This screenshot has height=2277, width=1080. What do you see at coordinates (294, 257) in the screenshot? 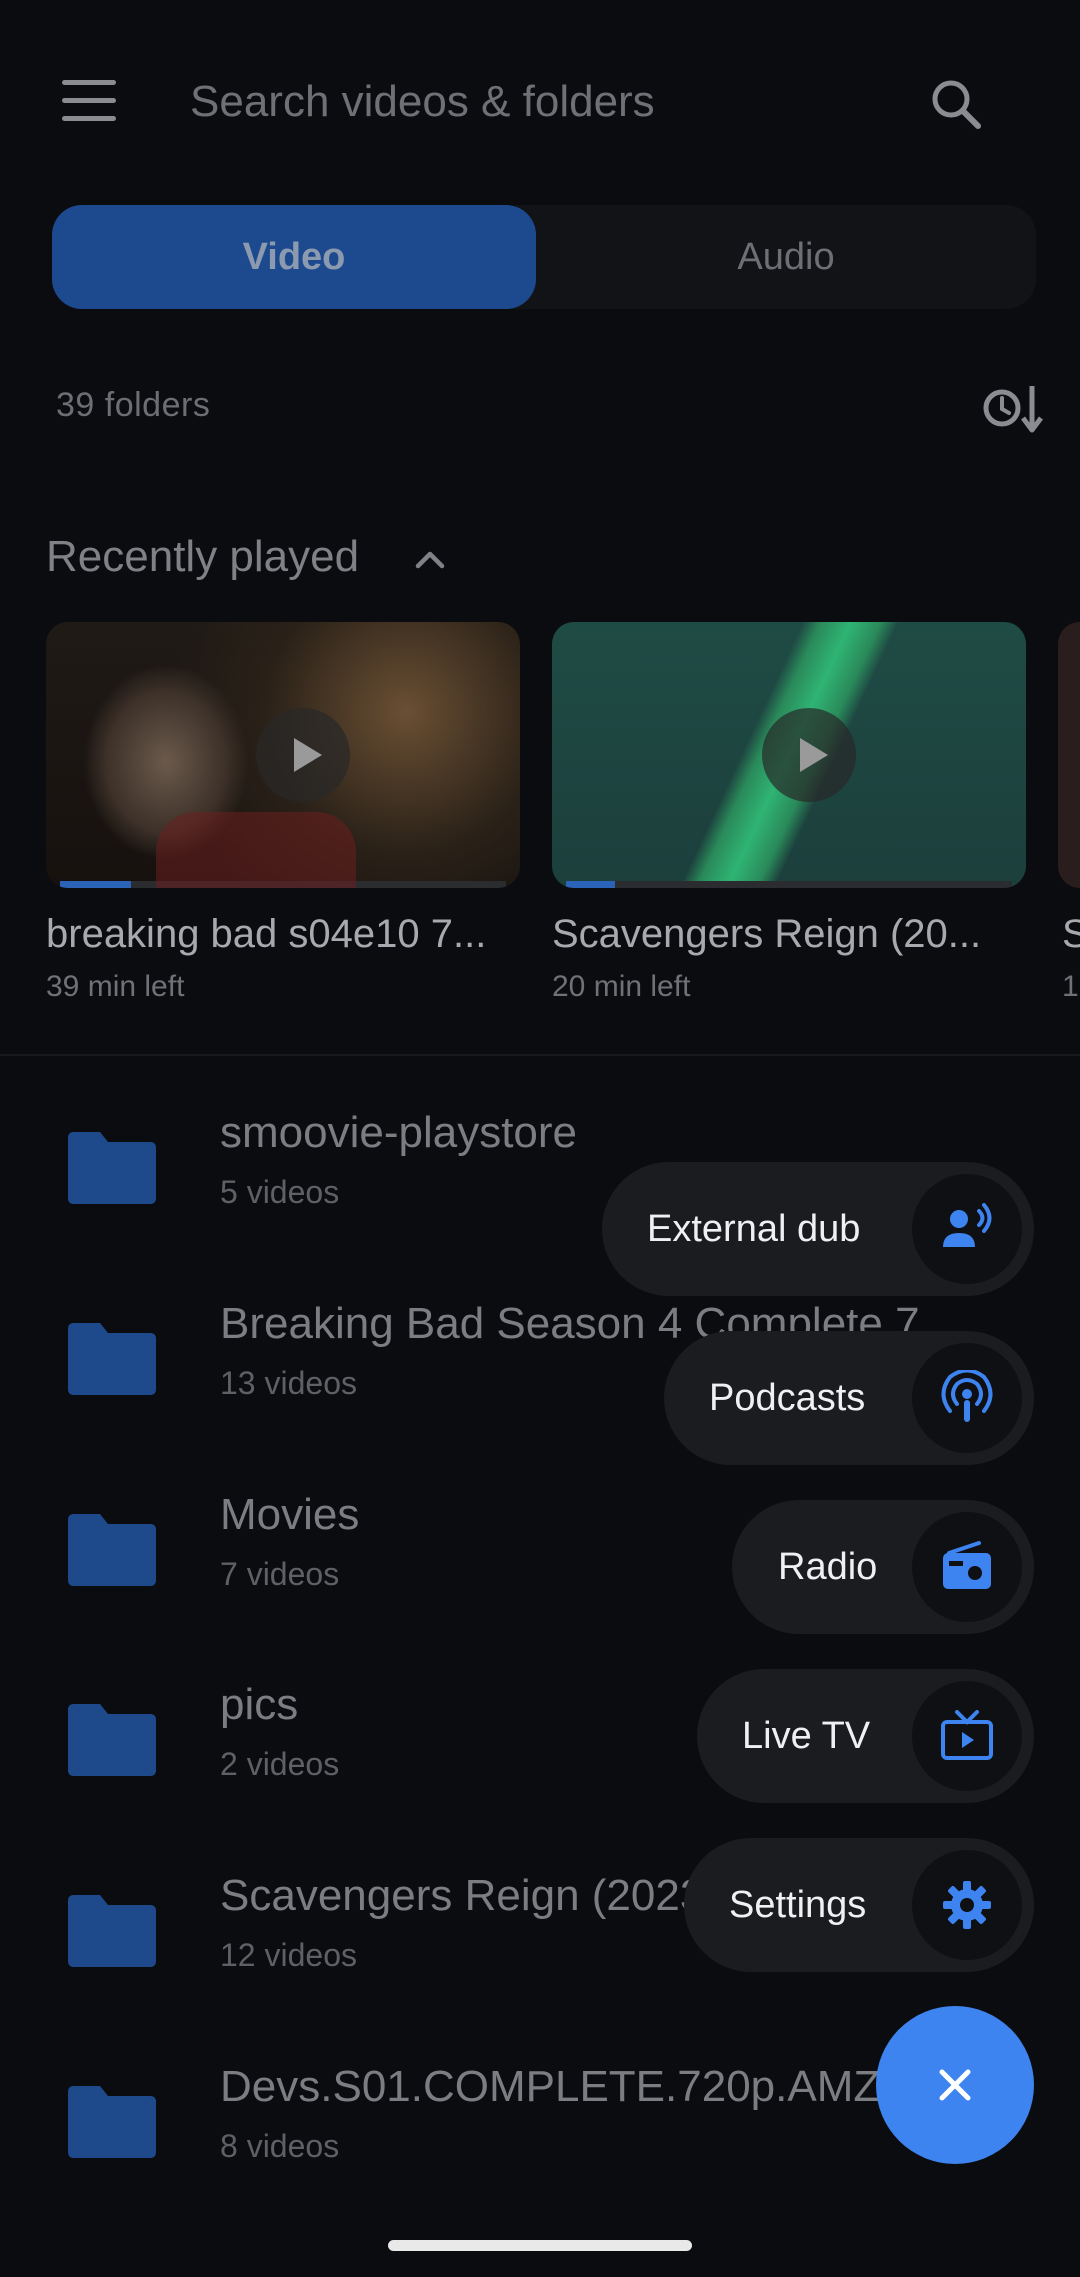
I see `tab-video: Video` at bounding box center [294, 257].